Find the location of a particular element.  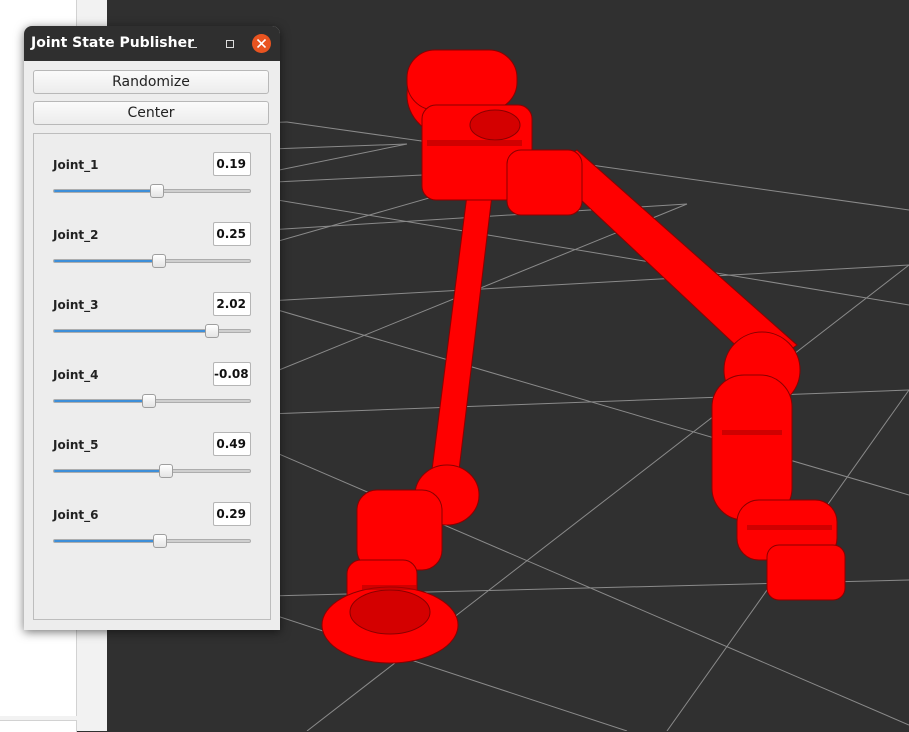

randomize-button: Randomize is located at coordinates (151, 82).